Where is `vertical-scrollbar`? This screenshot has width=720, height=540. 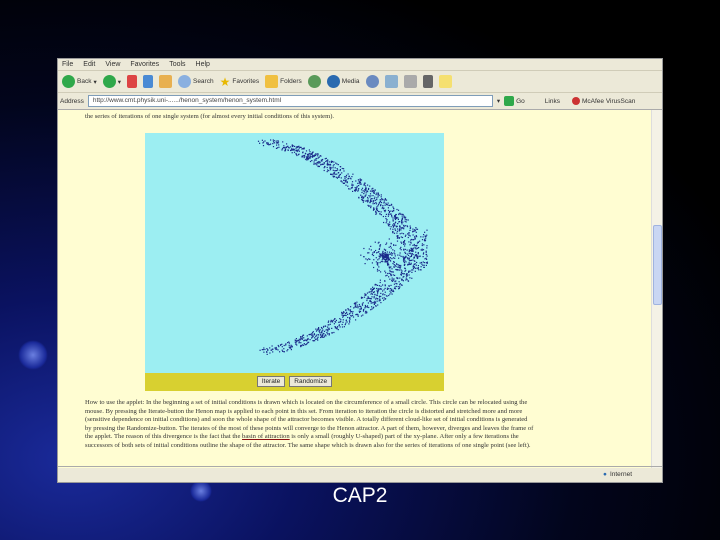 vertical-scrollbar is located at coordinates (656, 289).